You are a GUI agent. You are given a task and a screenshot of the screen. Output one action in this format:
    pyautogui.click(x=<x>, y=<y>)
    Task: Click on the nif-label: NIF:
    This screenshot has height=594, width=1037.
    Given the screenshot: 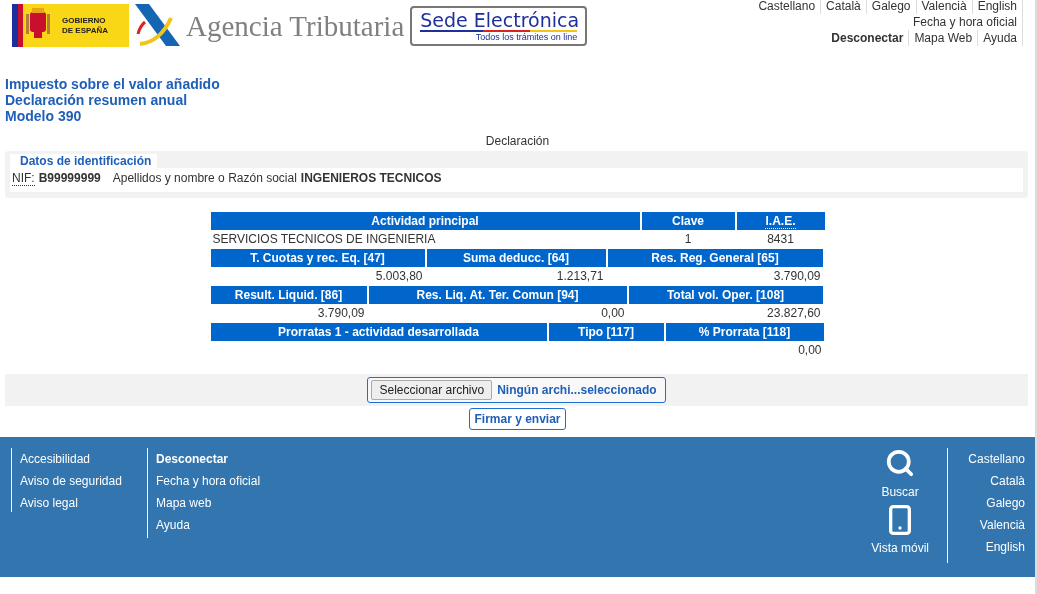 What is the action you would take?
    pyautogui.click(x=23, y=178)
    